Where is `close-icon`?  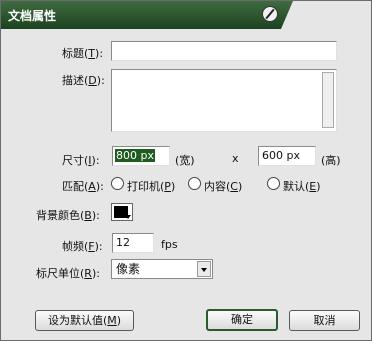 close-icon is located at coordinates (270, 14).